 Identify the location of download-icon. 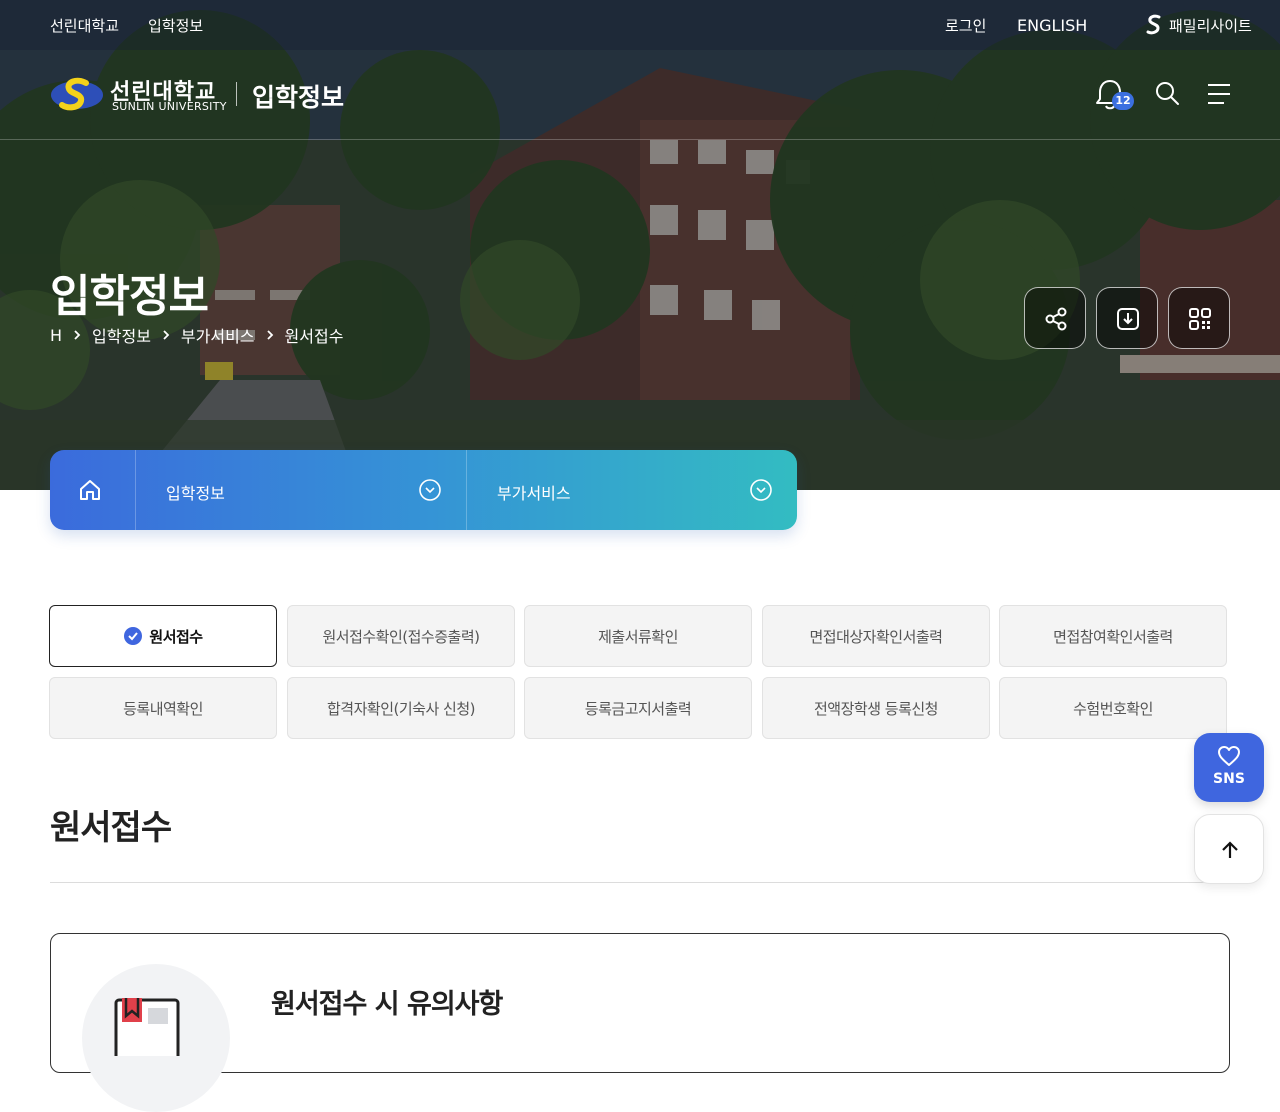
(1128, 319).